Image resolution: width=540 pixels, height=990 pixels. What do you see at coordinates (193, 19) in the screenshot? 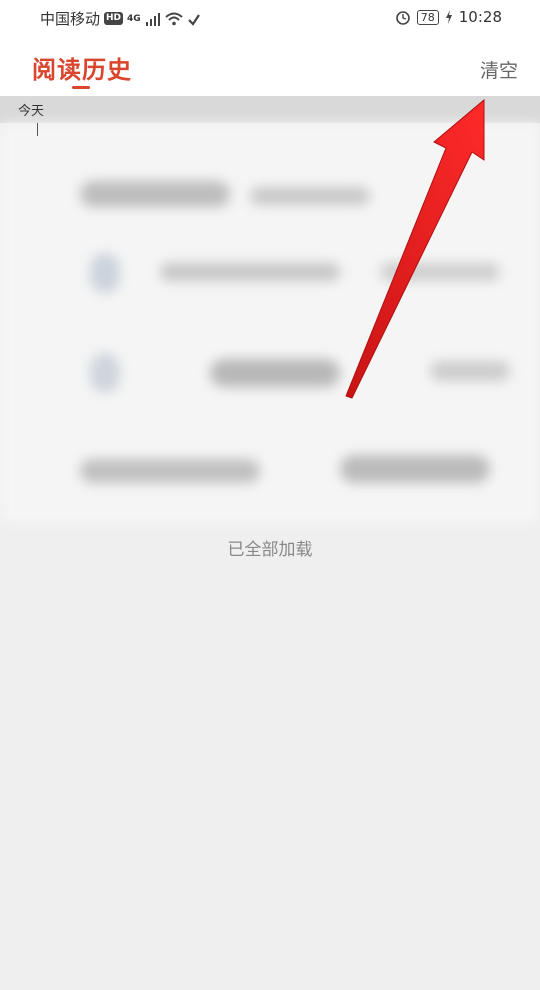
I see `nfc-icon` at bounding box center [193, 19].